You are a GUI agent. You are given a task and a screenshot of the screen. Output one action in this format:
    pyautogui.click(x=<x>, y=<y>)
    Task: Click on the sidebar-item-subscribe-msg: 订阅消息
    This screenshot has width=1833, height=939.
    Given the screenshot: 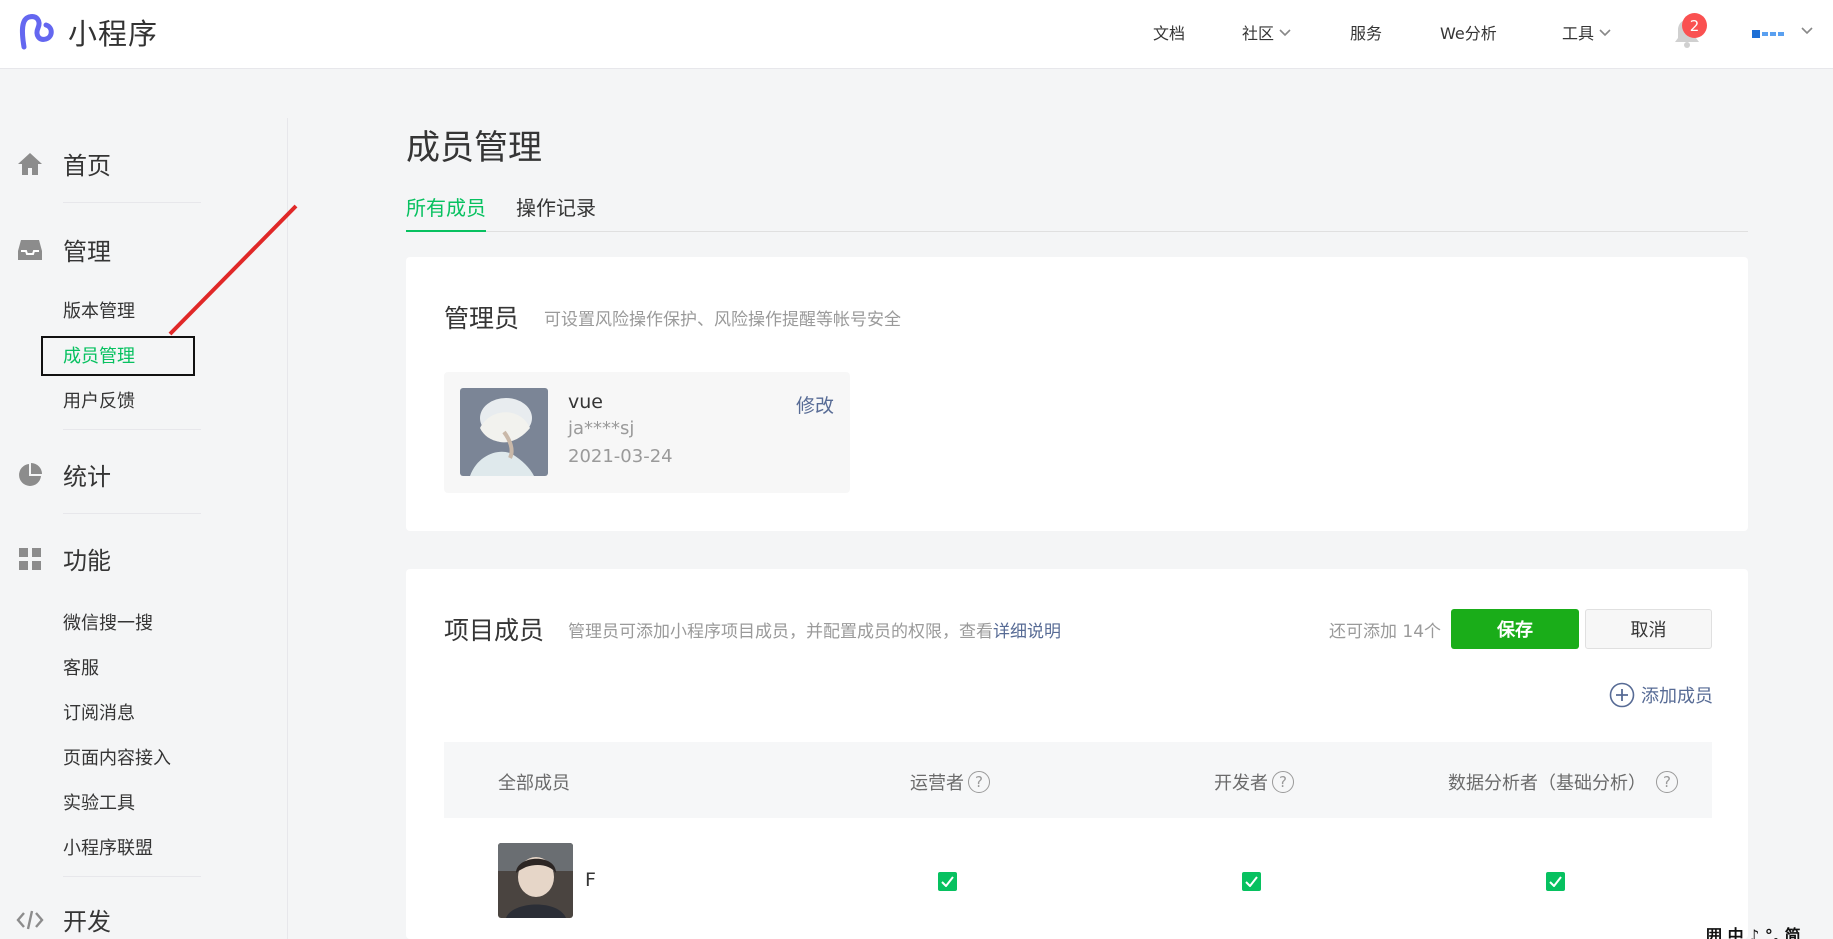 What is the action you would take?
    pyautogui.click(x=99, y=712)
    